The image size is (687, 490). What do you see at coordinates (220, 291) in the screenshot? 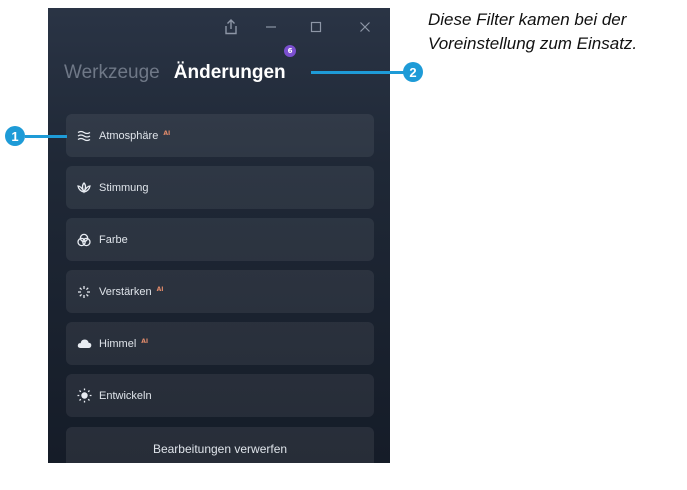
I see `adjustment-item-verstaerken: Verstärken AI` at bounding box center [220, 291].